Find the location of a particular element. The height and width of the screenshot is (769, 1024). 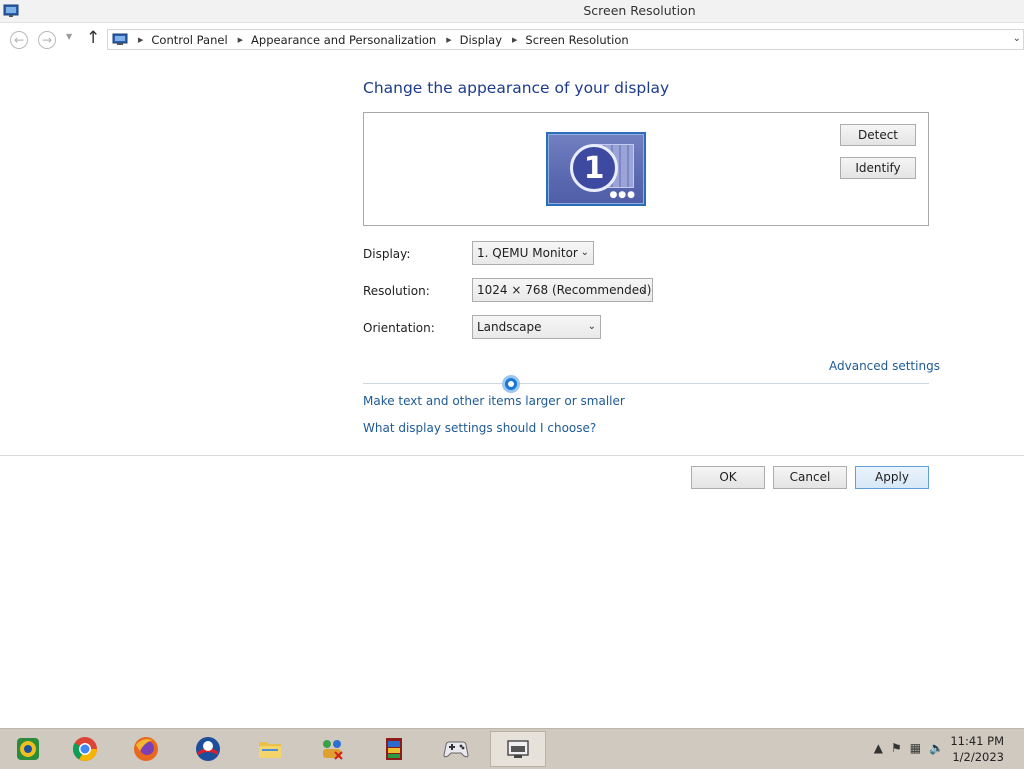

loading-spinner-icon is located at coordinates (511, 384).